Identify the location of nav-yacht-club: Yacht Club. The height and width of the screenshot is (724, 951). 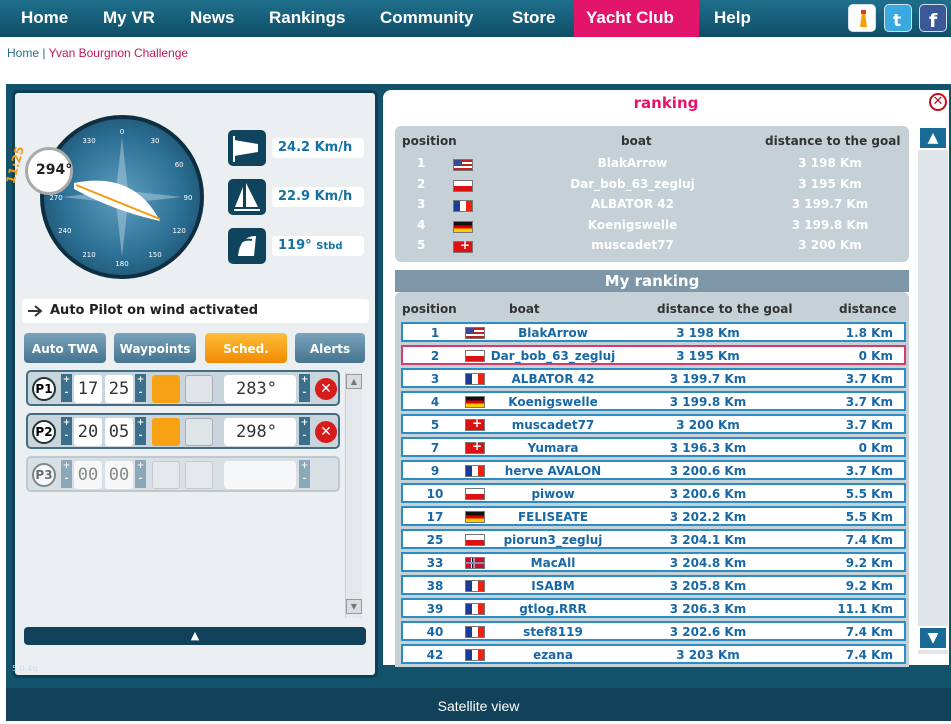
(636, 18).